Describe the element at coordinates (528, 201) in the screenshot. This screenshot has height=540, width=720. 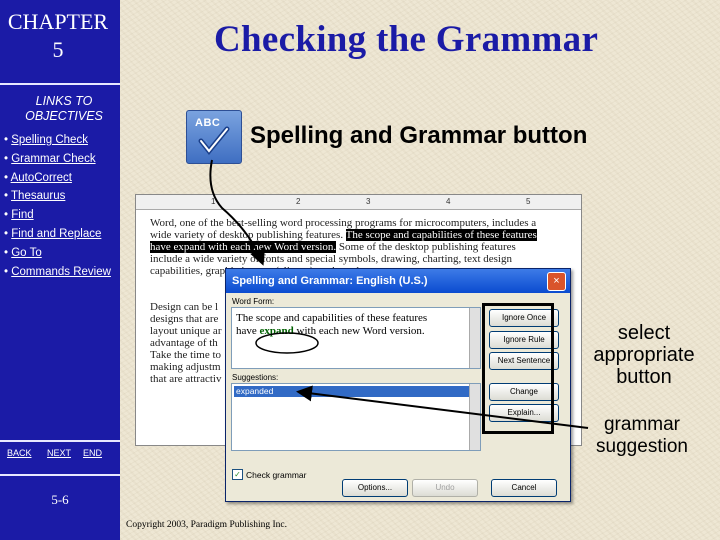
I see `ruler-tick: 5` at that location.